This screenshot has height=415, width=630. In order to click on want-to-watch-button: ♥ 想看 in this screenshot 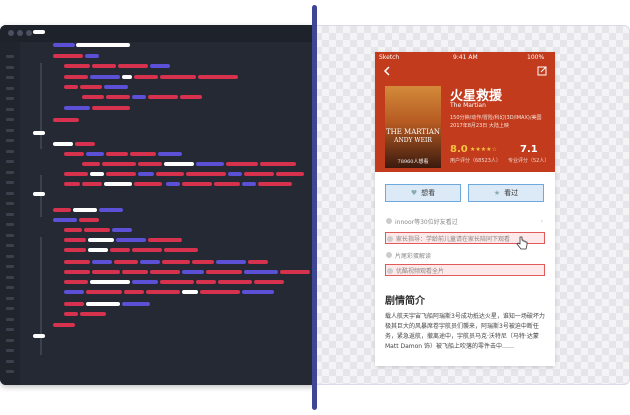, I will do `click(423, 193)`.